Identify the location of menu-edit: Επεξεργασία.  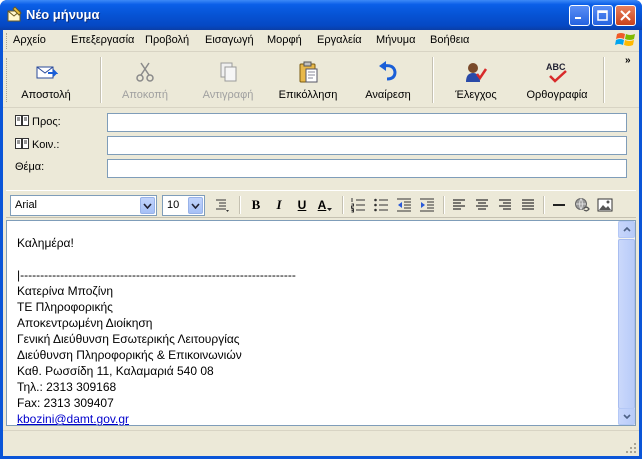
(102, 40).